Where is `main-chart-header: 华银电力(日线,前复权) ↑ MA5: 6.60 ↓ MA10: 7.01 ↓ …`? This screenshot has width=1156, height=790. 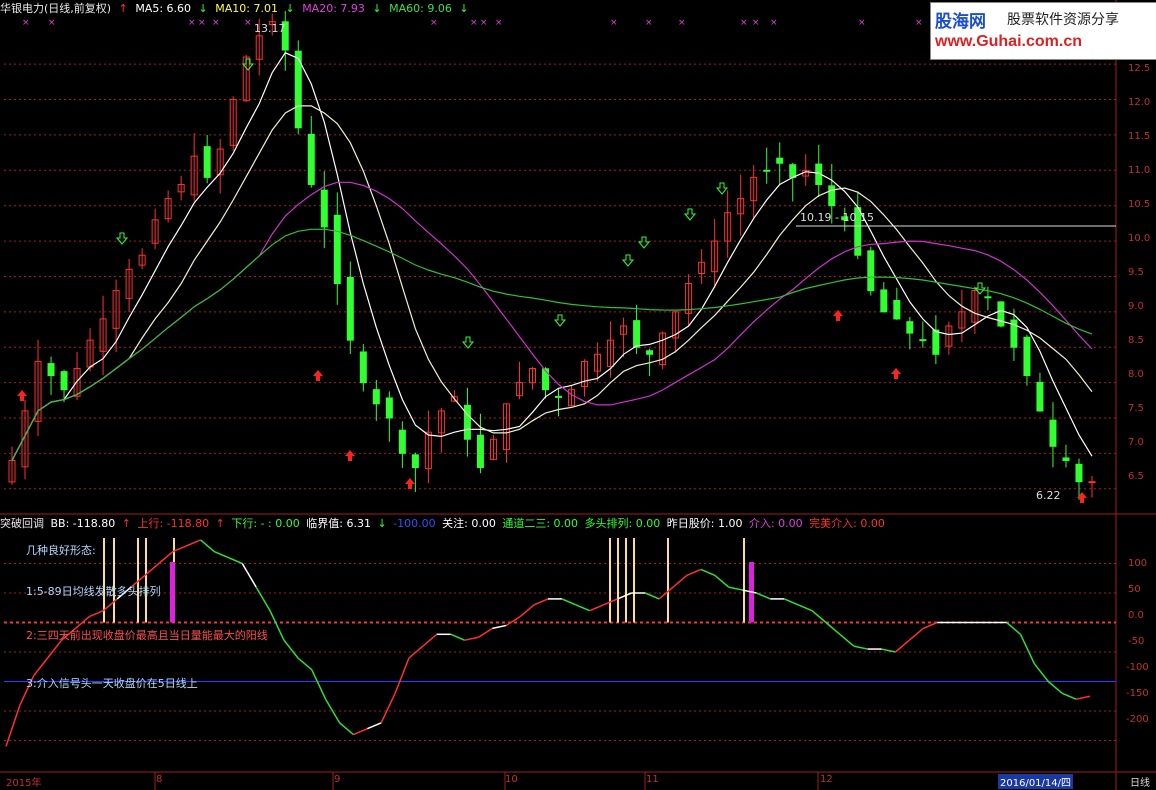
main-chart-header: 华银电力(日线,前复权) ↑ MA5: 6.60 ↓ MA10: 7.01 ↓ … is located at coordinates (465, 9).